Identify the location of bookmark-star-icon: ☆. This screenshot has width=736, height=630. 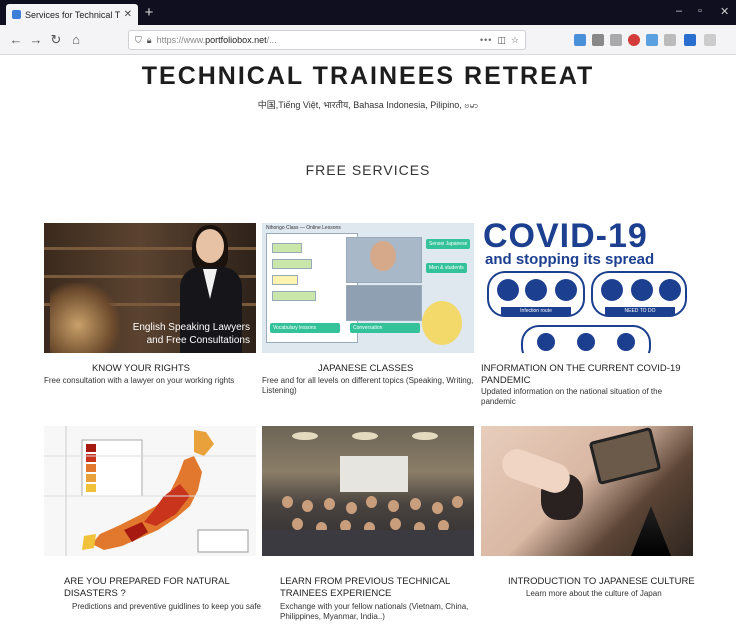
(515, 40).